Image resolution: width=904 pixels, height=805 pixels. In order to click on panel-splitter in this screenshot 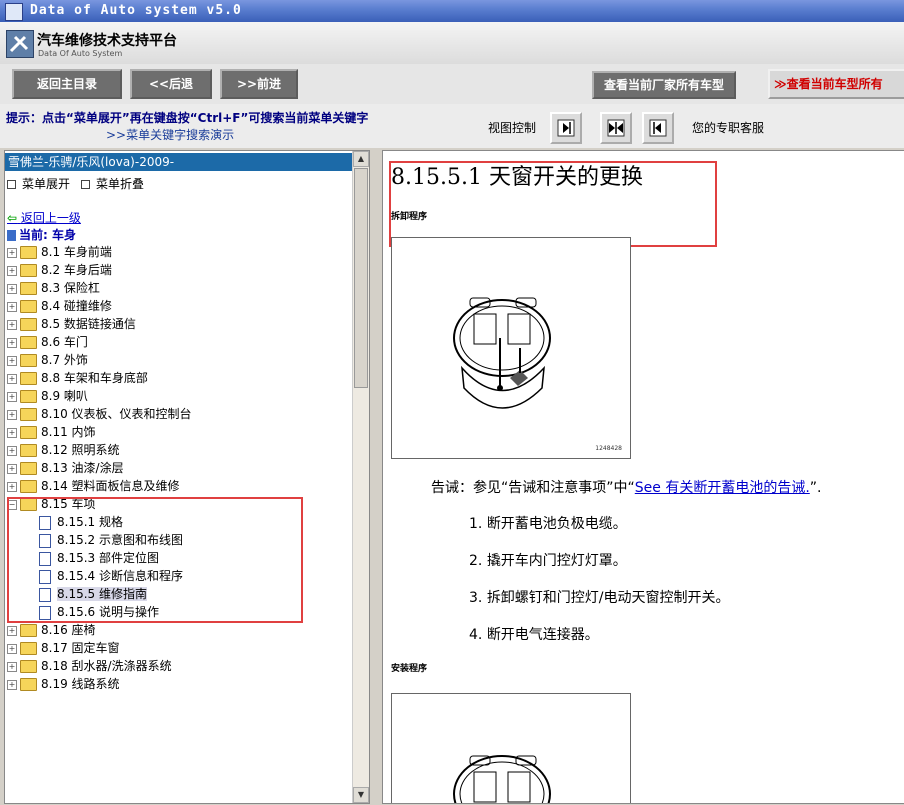, I will do `click(375, 476)`.